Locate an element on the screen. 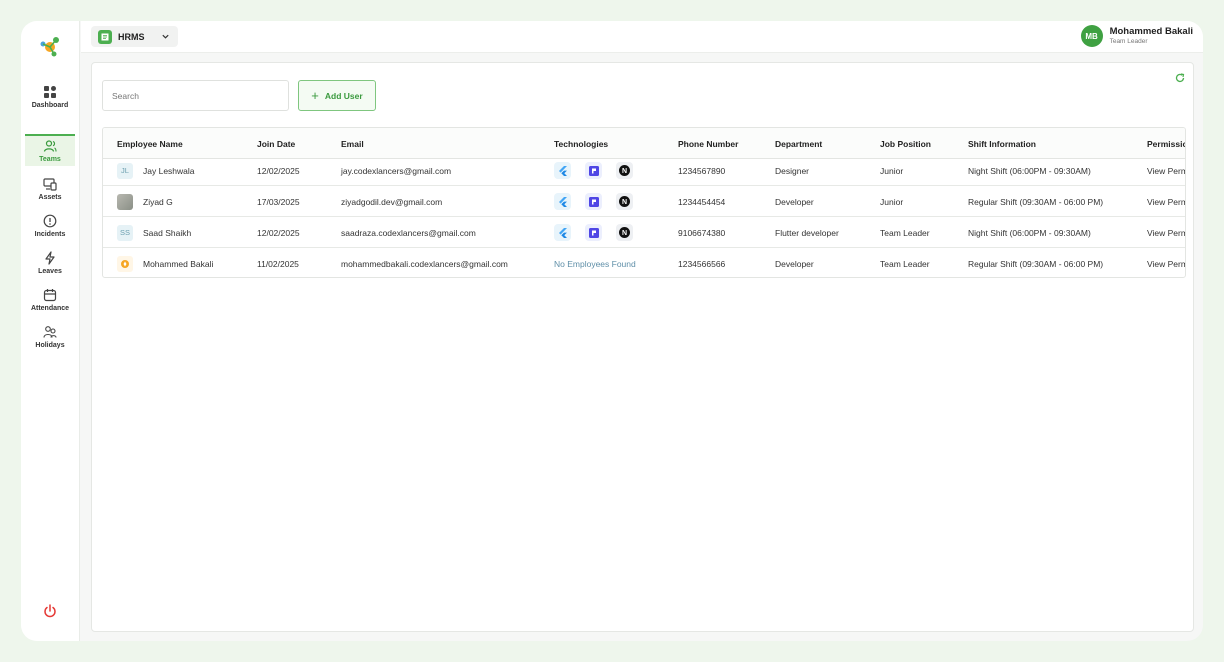  sidebar-item-label: Dashboard is located at coordinates (50, 105).